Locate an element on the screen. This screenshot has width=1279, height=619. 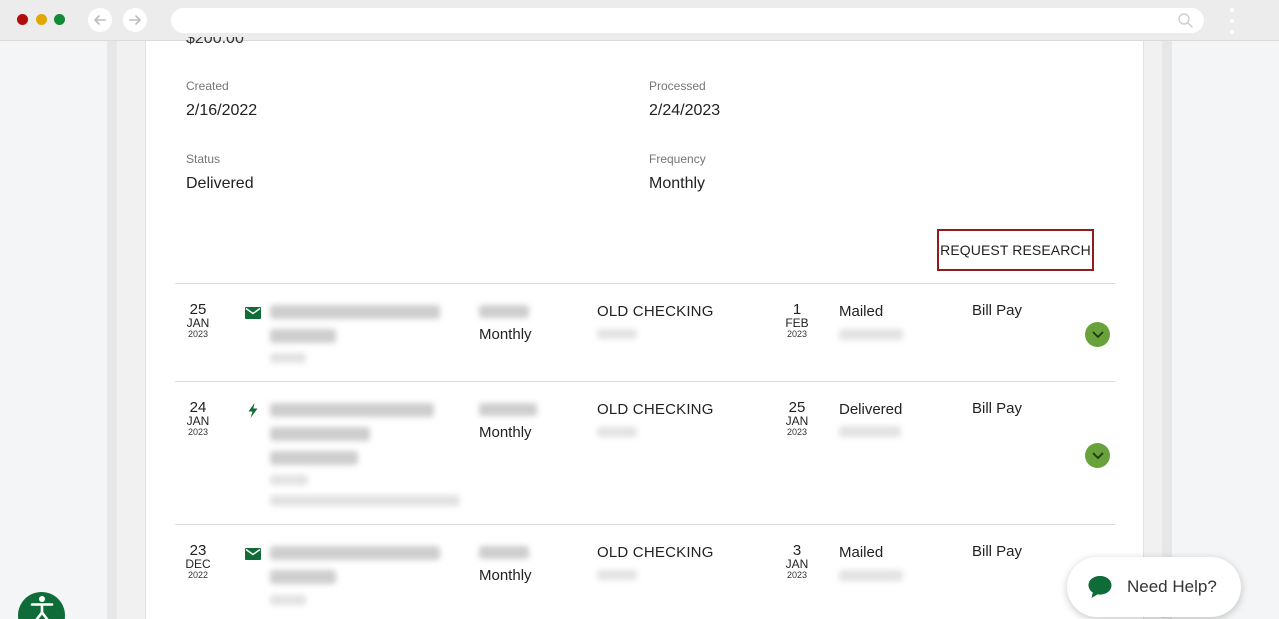
transaction-date: 24 JAN 2023 is located at coordinates (198, 418).